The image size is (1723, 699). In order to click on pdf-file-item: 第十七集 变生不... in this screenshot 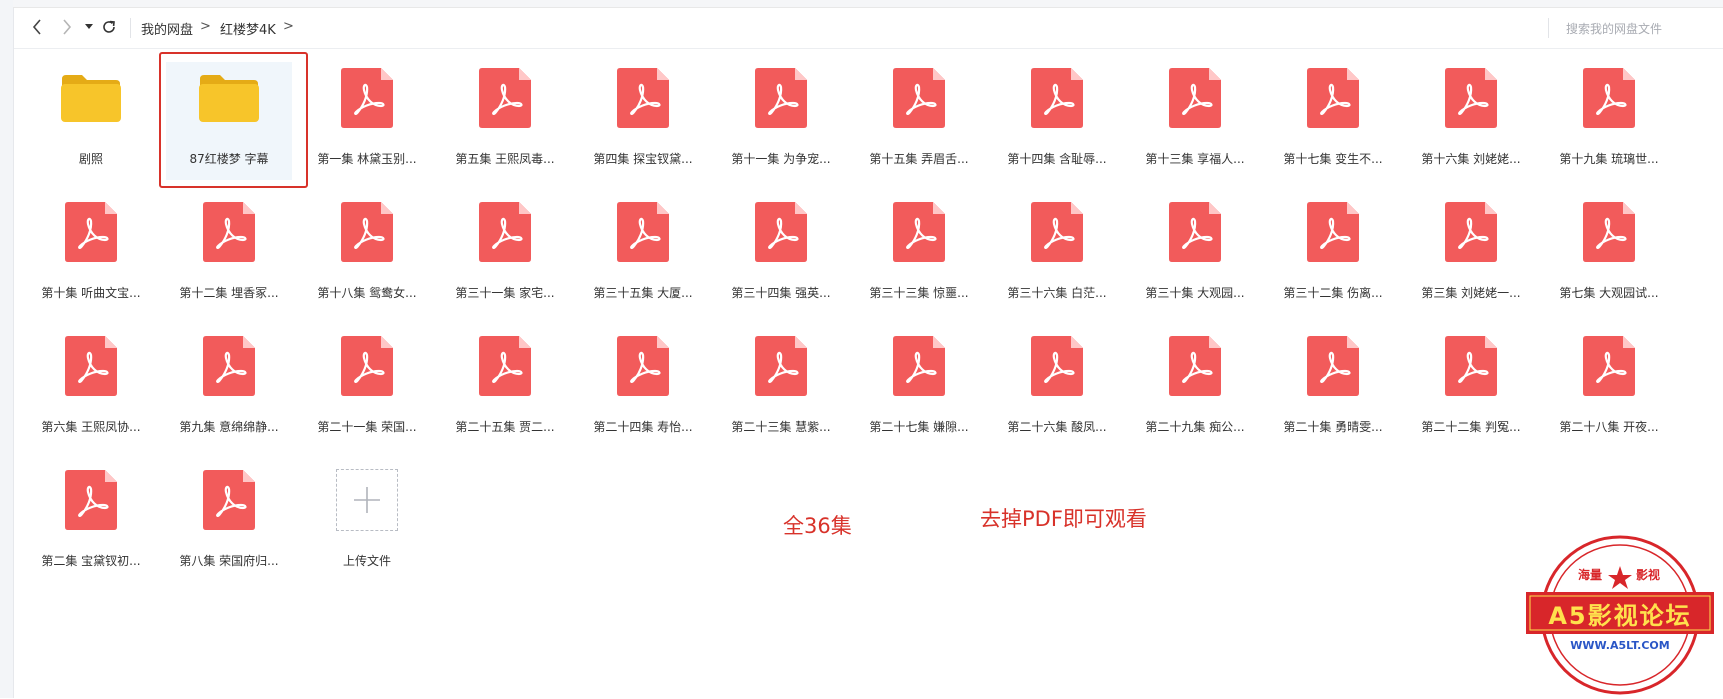, I will do `click(1333, 121)`.